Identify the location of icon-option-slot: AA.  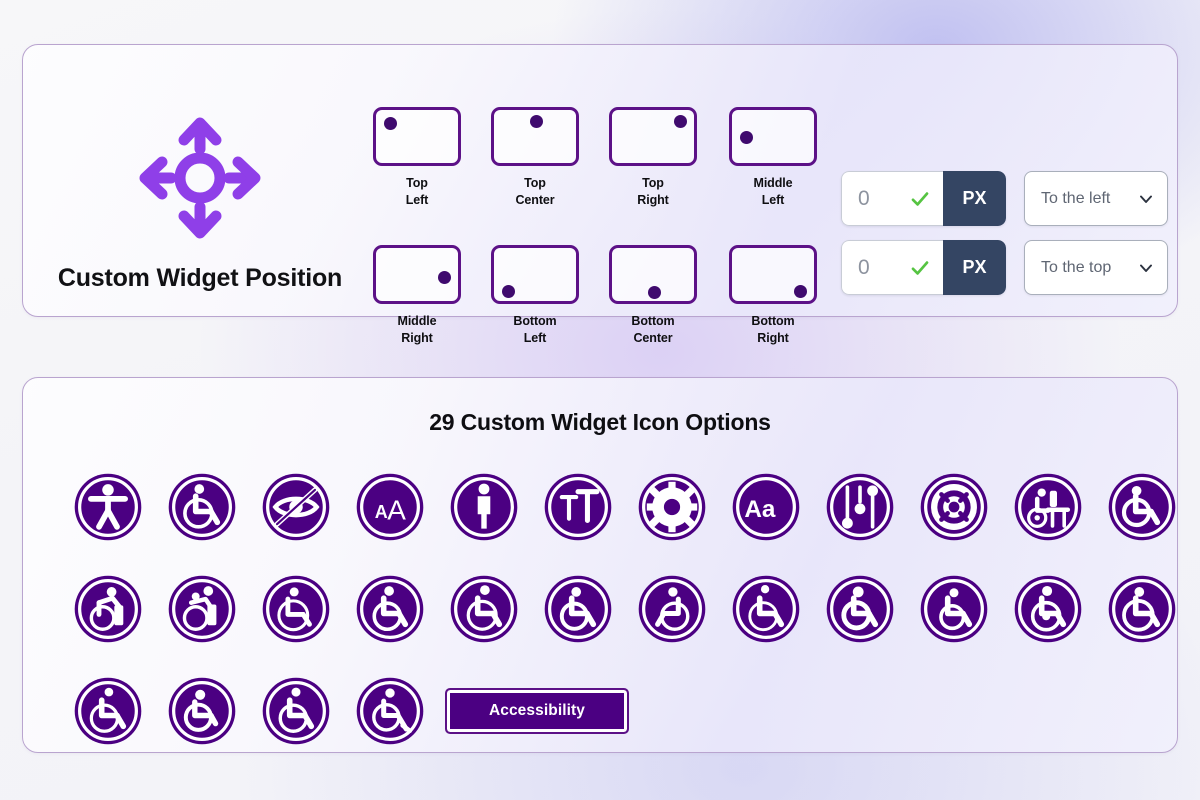
(390, 507).